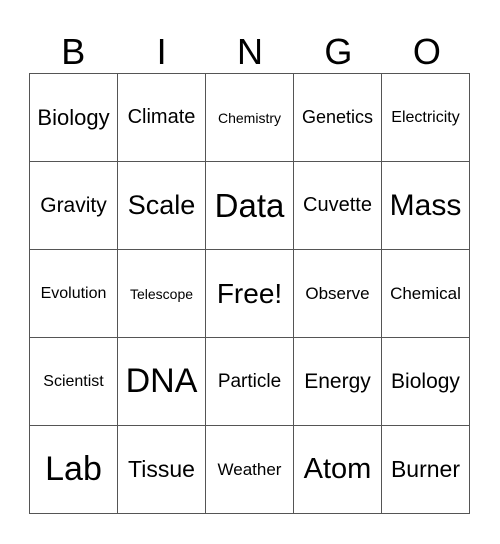  What do you see at coordinates (337, 381) in the screenshot?
I see `bingo-cell: Energy` at bounding box center [337, 381].